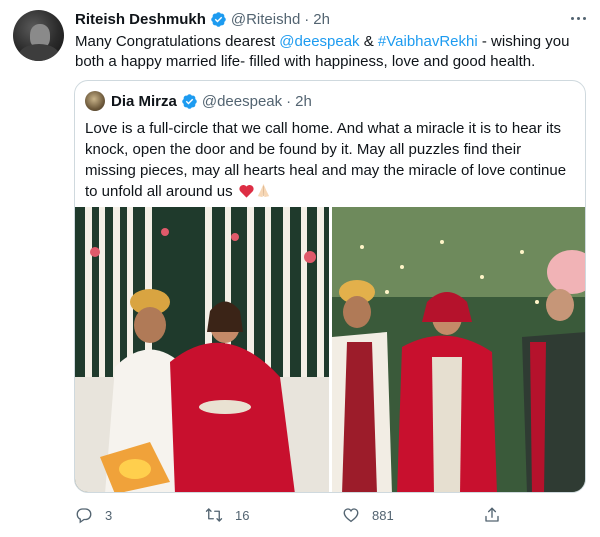 This screenshot has width=600, height=537. Describe the element at coordinates (144, 101) in the screenshot. I see `quoted-author-name: Dia Mirza` at that location.